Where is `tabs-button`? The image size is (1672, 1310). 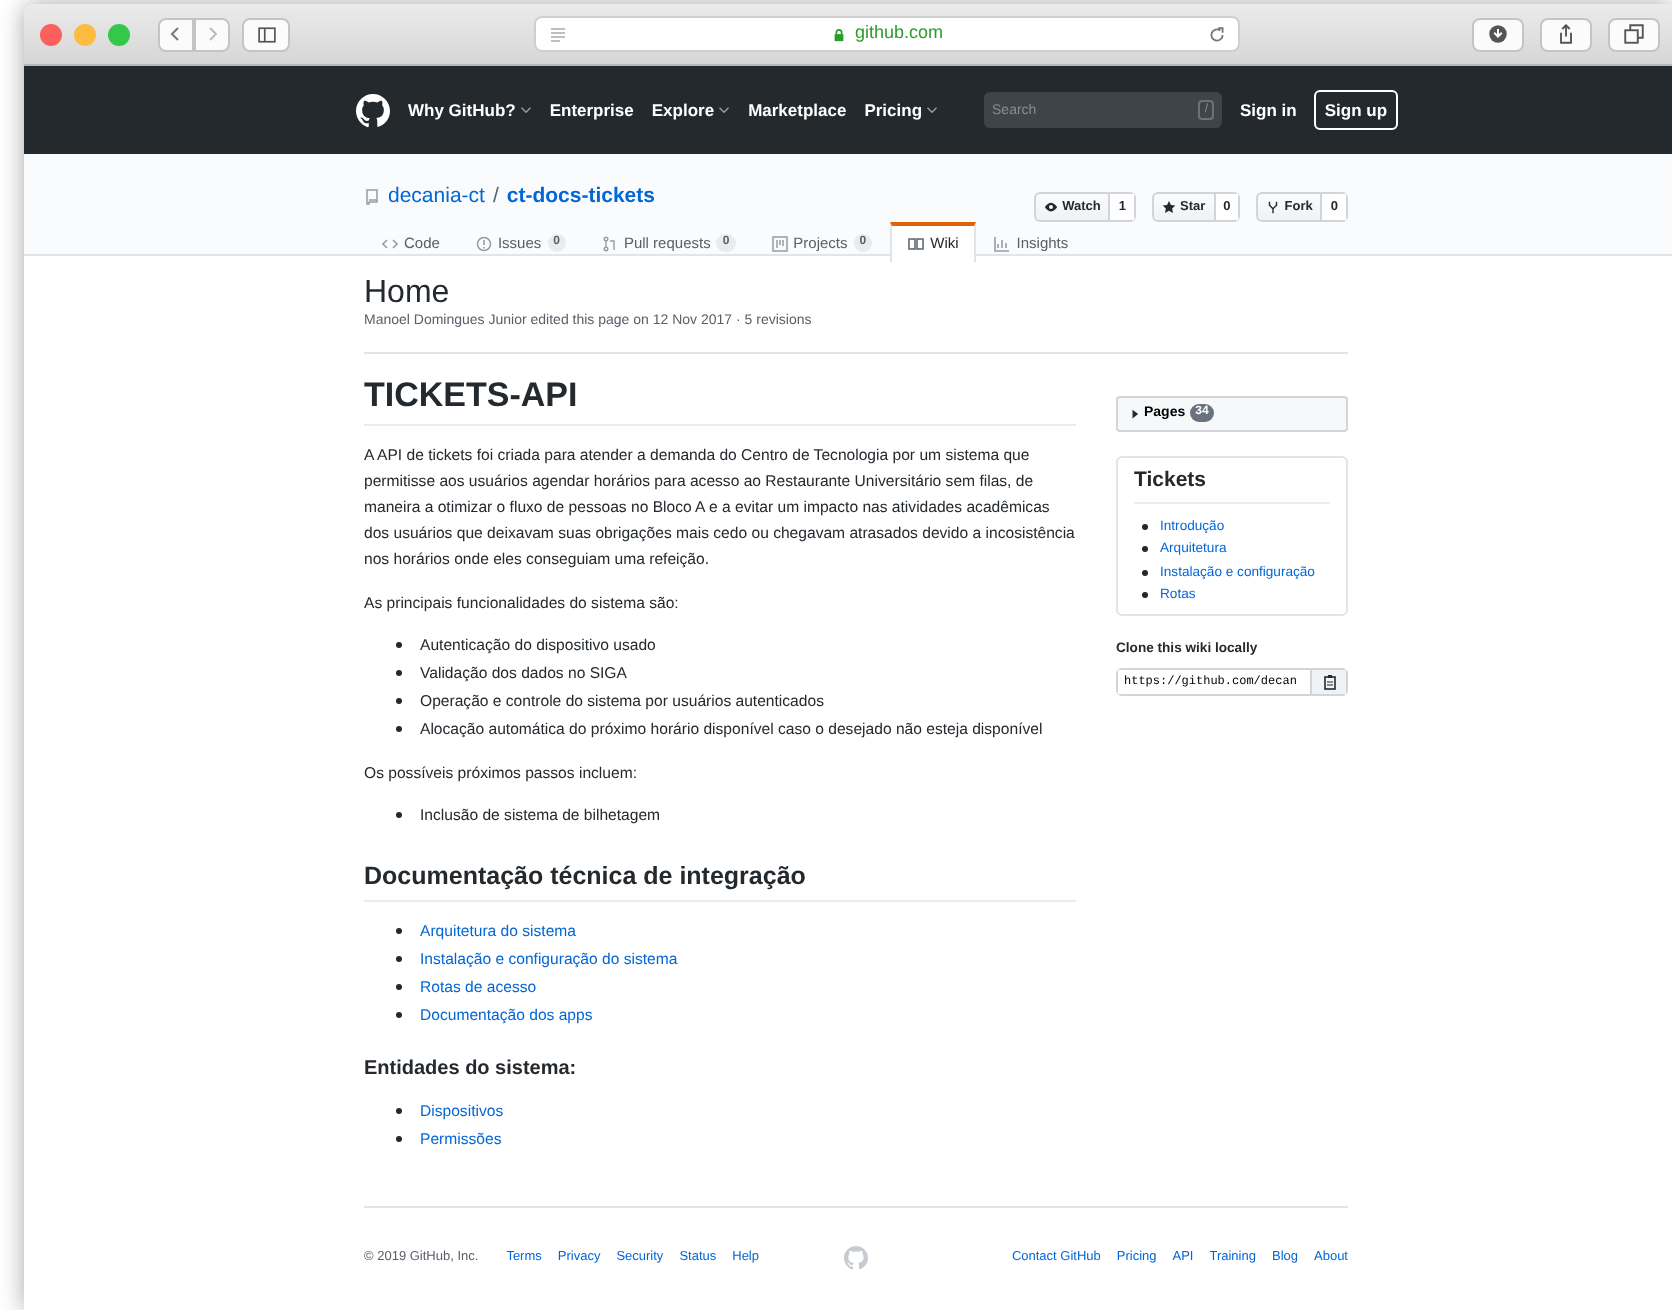
tabs-button is located at coordinates (1634, 34).